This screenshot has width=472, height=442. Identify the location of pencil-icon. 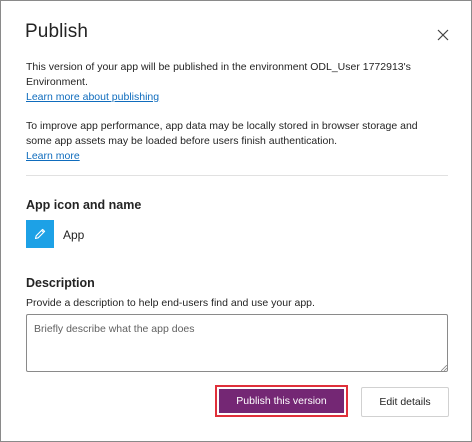
(40, 234).